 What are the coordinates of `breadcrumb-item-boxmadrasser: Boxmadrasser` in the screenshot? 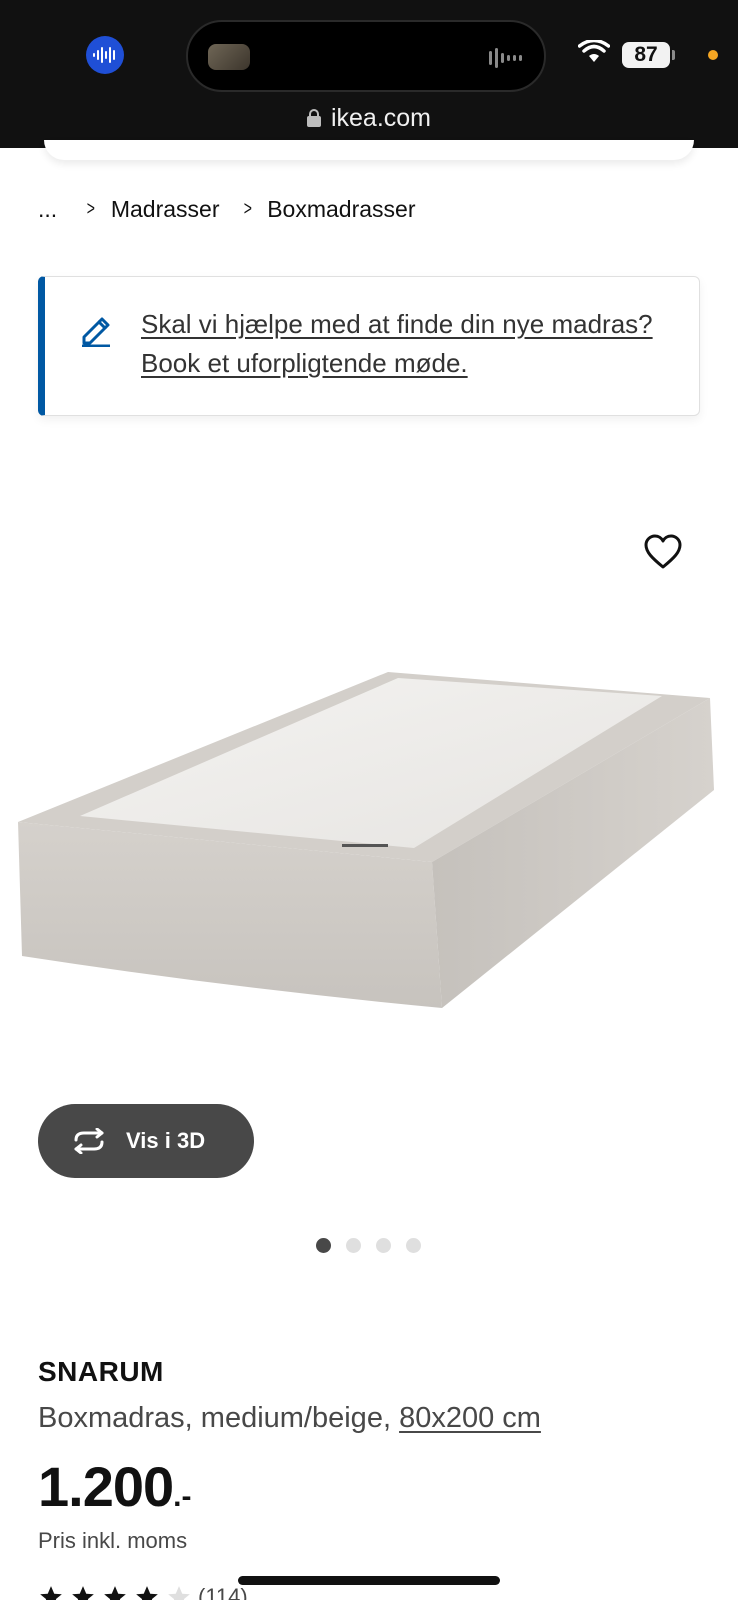 It's located at (341, 209).